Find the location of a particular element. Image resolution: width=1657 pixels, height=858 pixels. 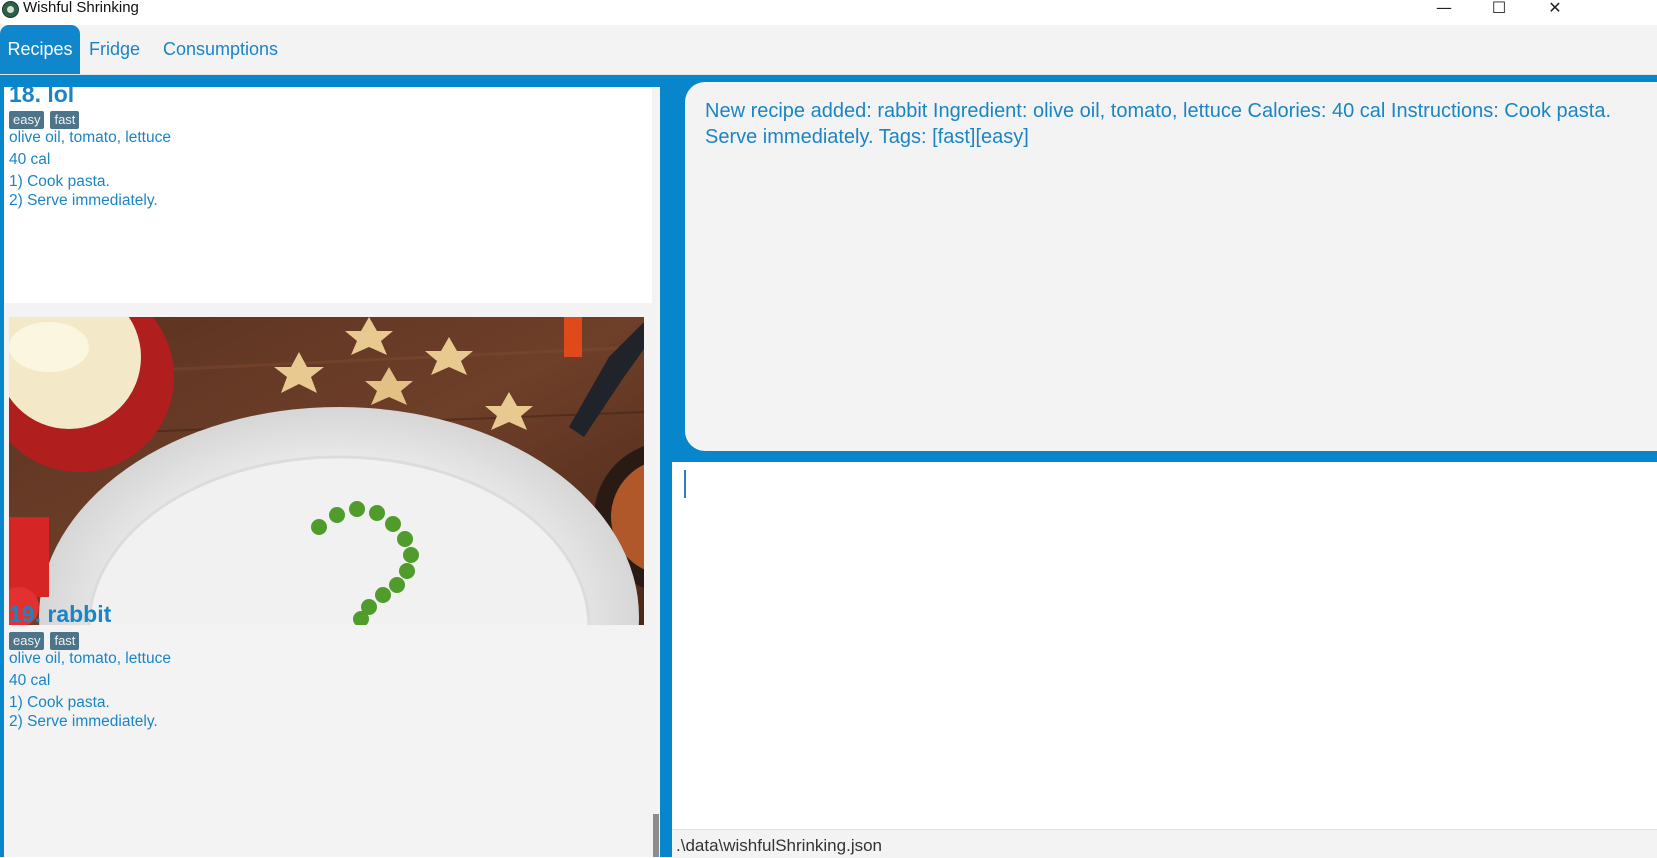

maximize-button: ☐ is located at coordinates (1499, 11).